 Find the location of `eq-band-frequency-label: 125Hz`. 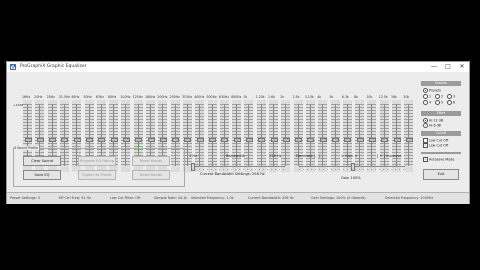

eq-band-frequency-label: 125Hz is located at coordinates (137, 97).